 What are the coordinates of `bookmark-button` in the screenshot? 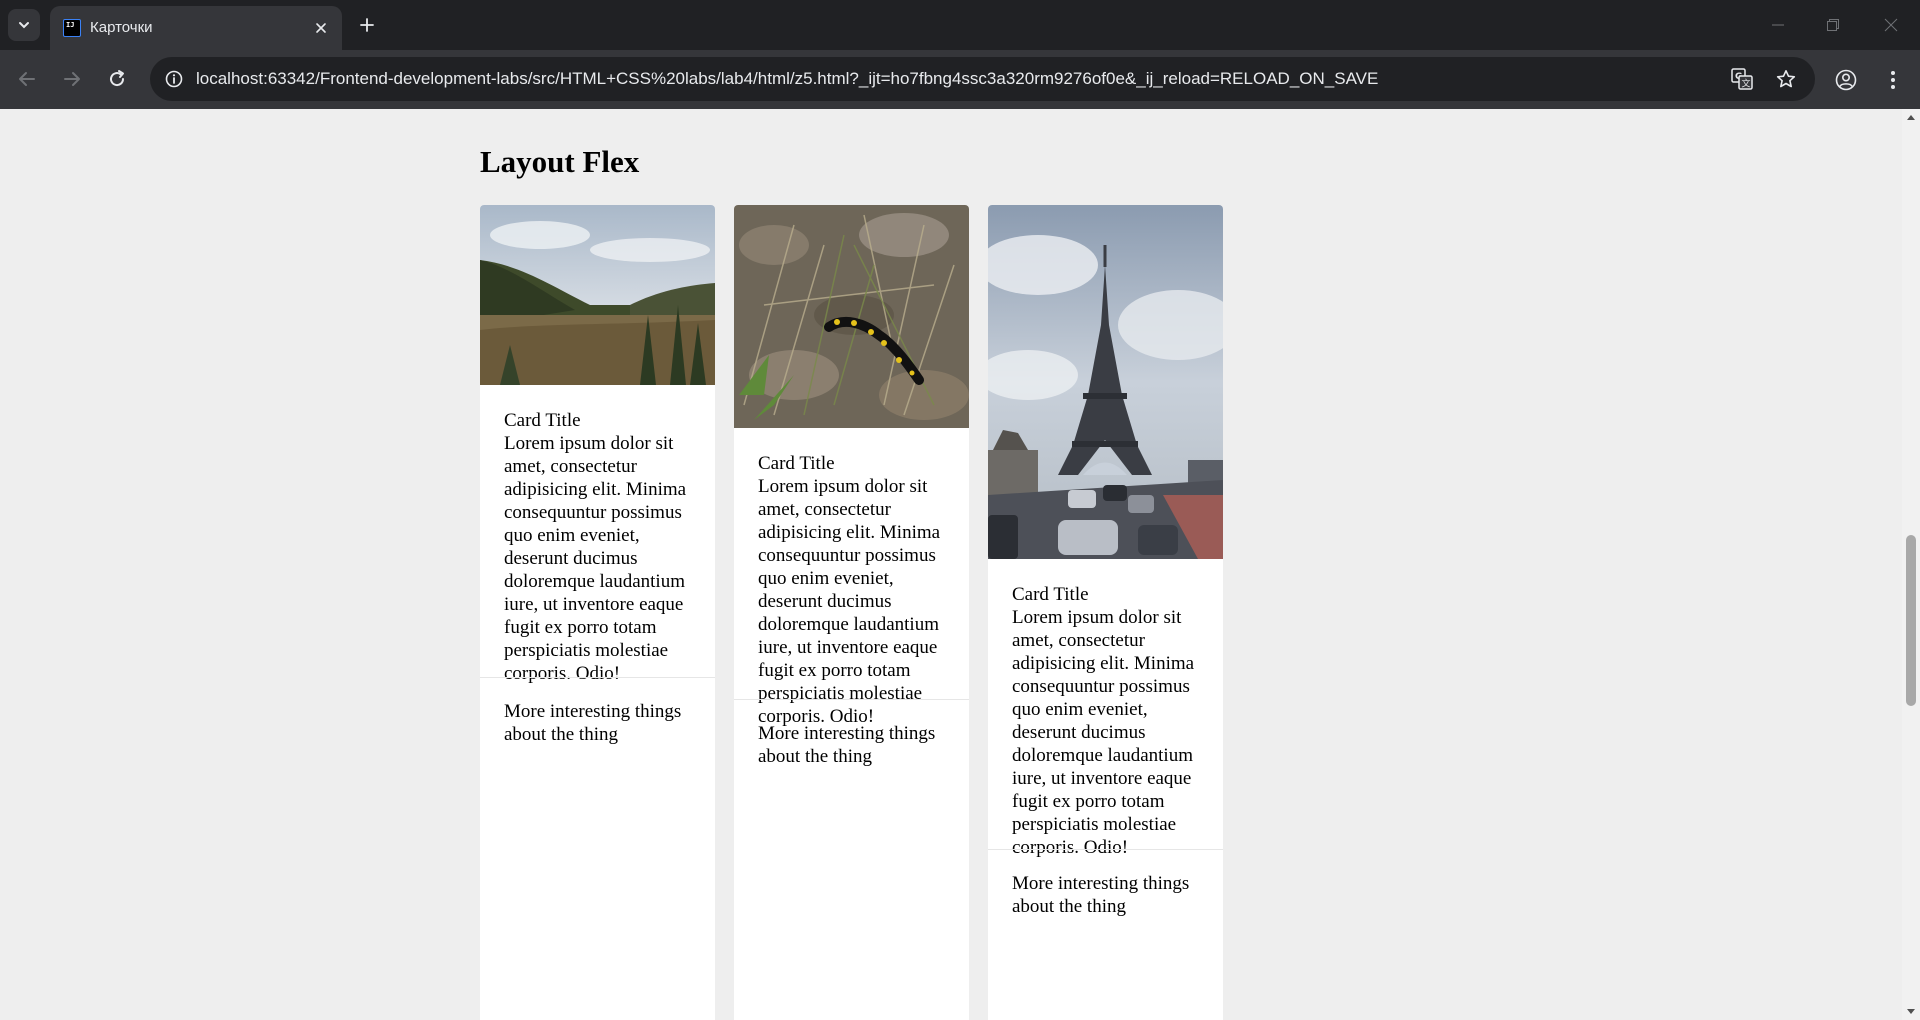 It's located at (1786, 79).